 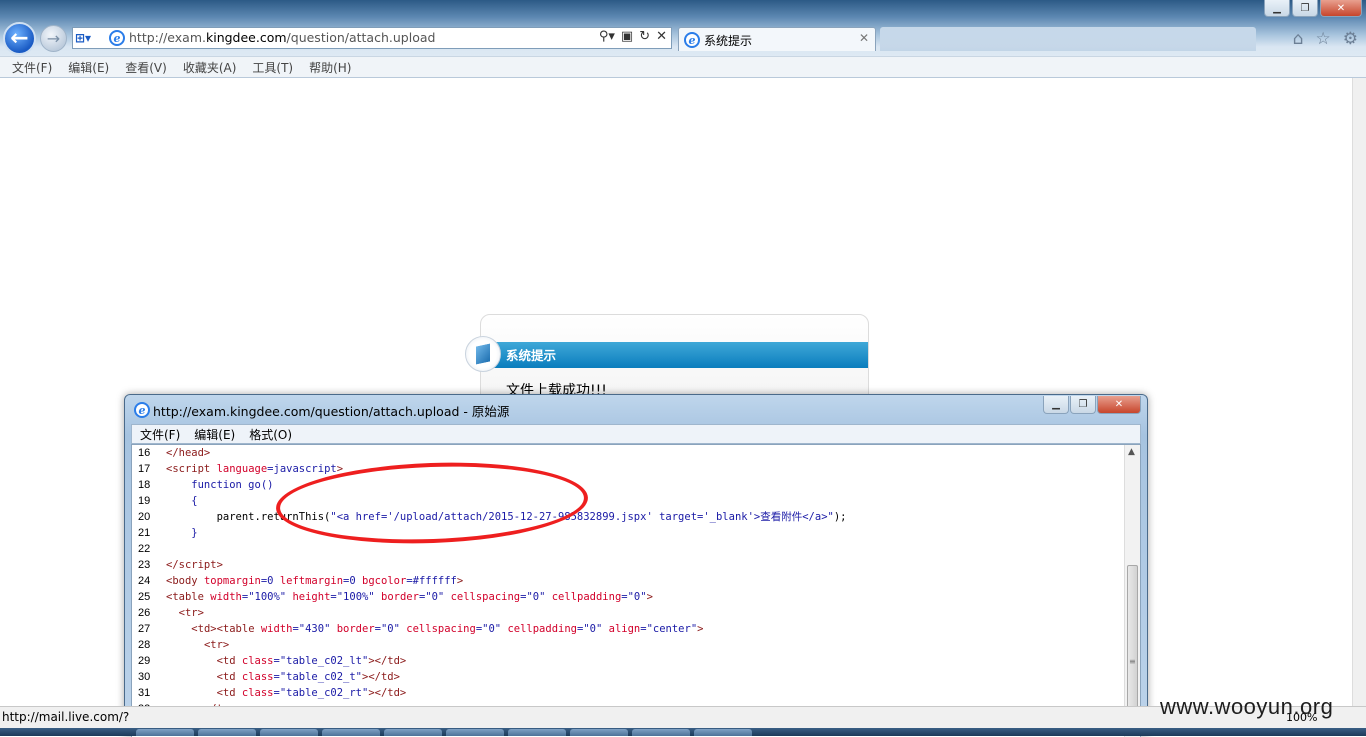 What do you see at coordinates (627, 533) in the screenshot?
I see `source-line: 21 }` at bounding box center [627, 533].